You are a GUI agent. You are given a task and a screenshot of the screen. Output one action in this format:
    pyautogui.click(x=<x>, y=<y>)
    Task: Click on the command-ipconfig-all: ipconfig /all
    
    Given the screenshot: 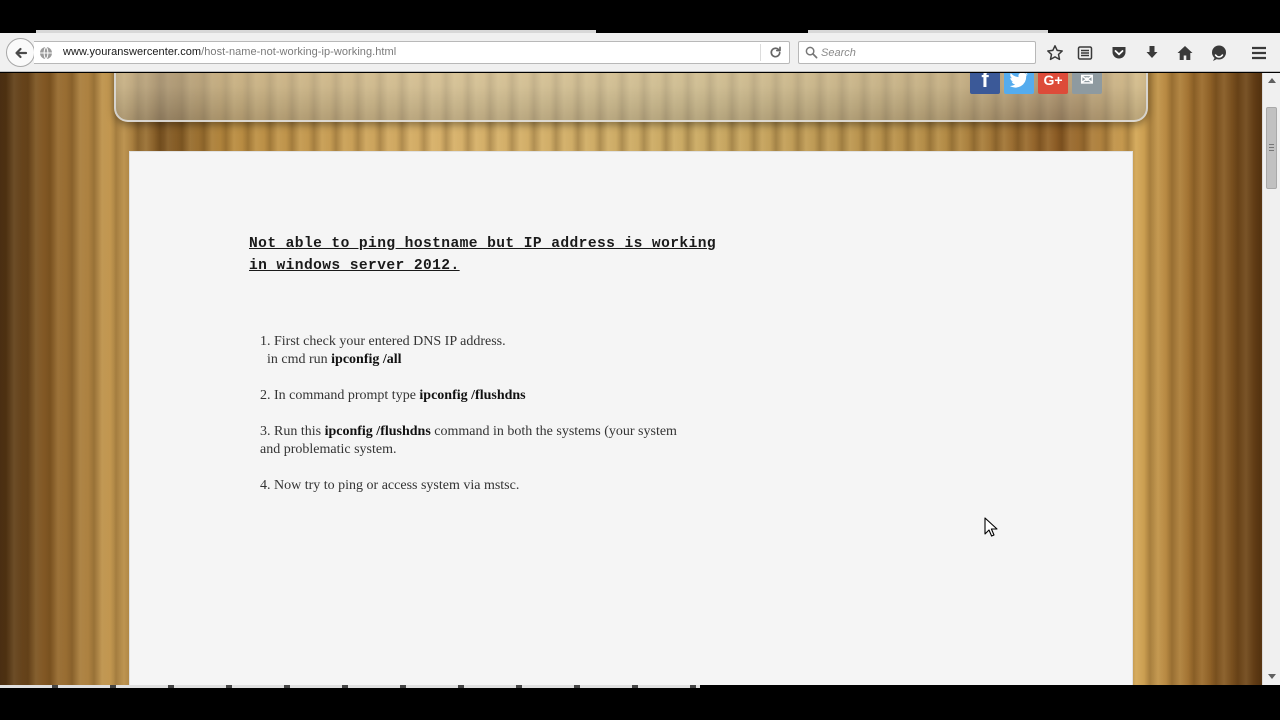 What is the action you would take?
    pyautogui.click(x=366, y=359)
    